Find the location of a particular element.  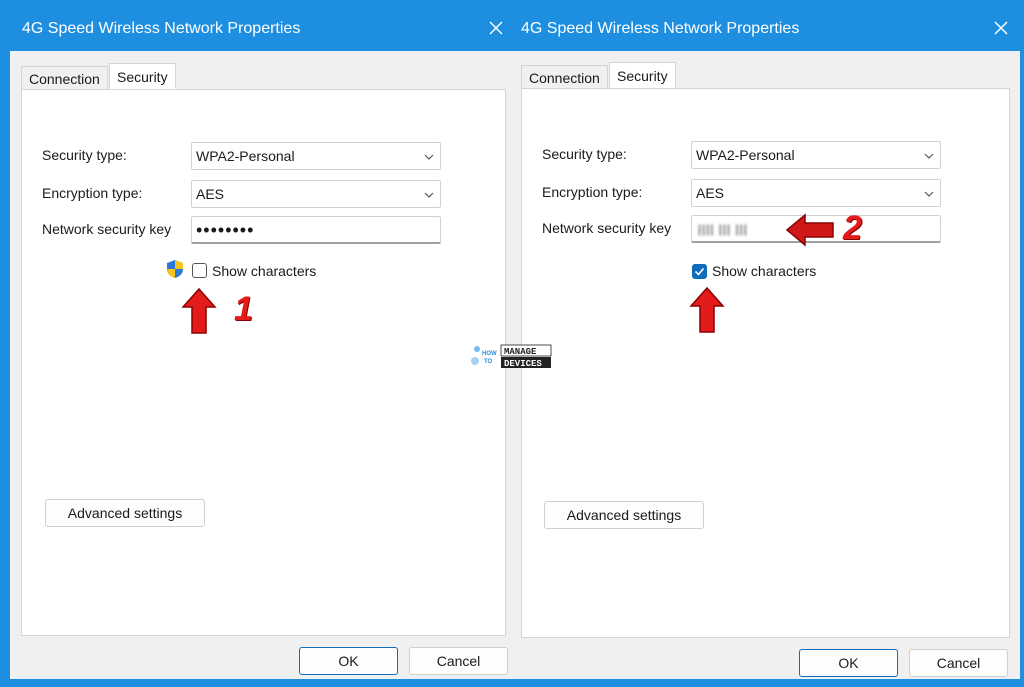

watermark-to: TO is located at coordinates (488, 362).